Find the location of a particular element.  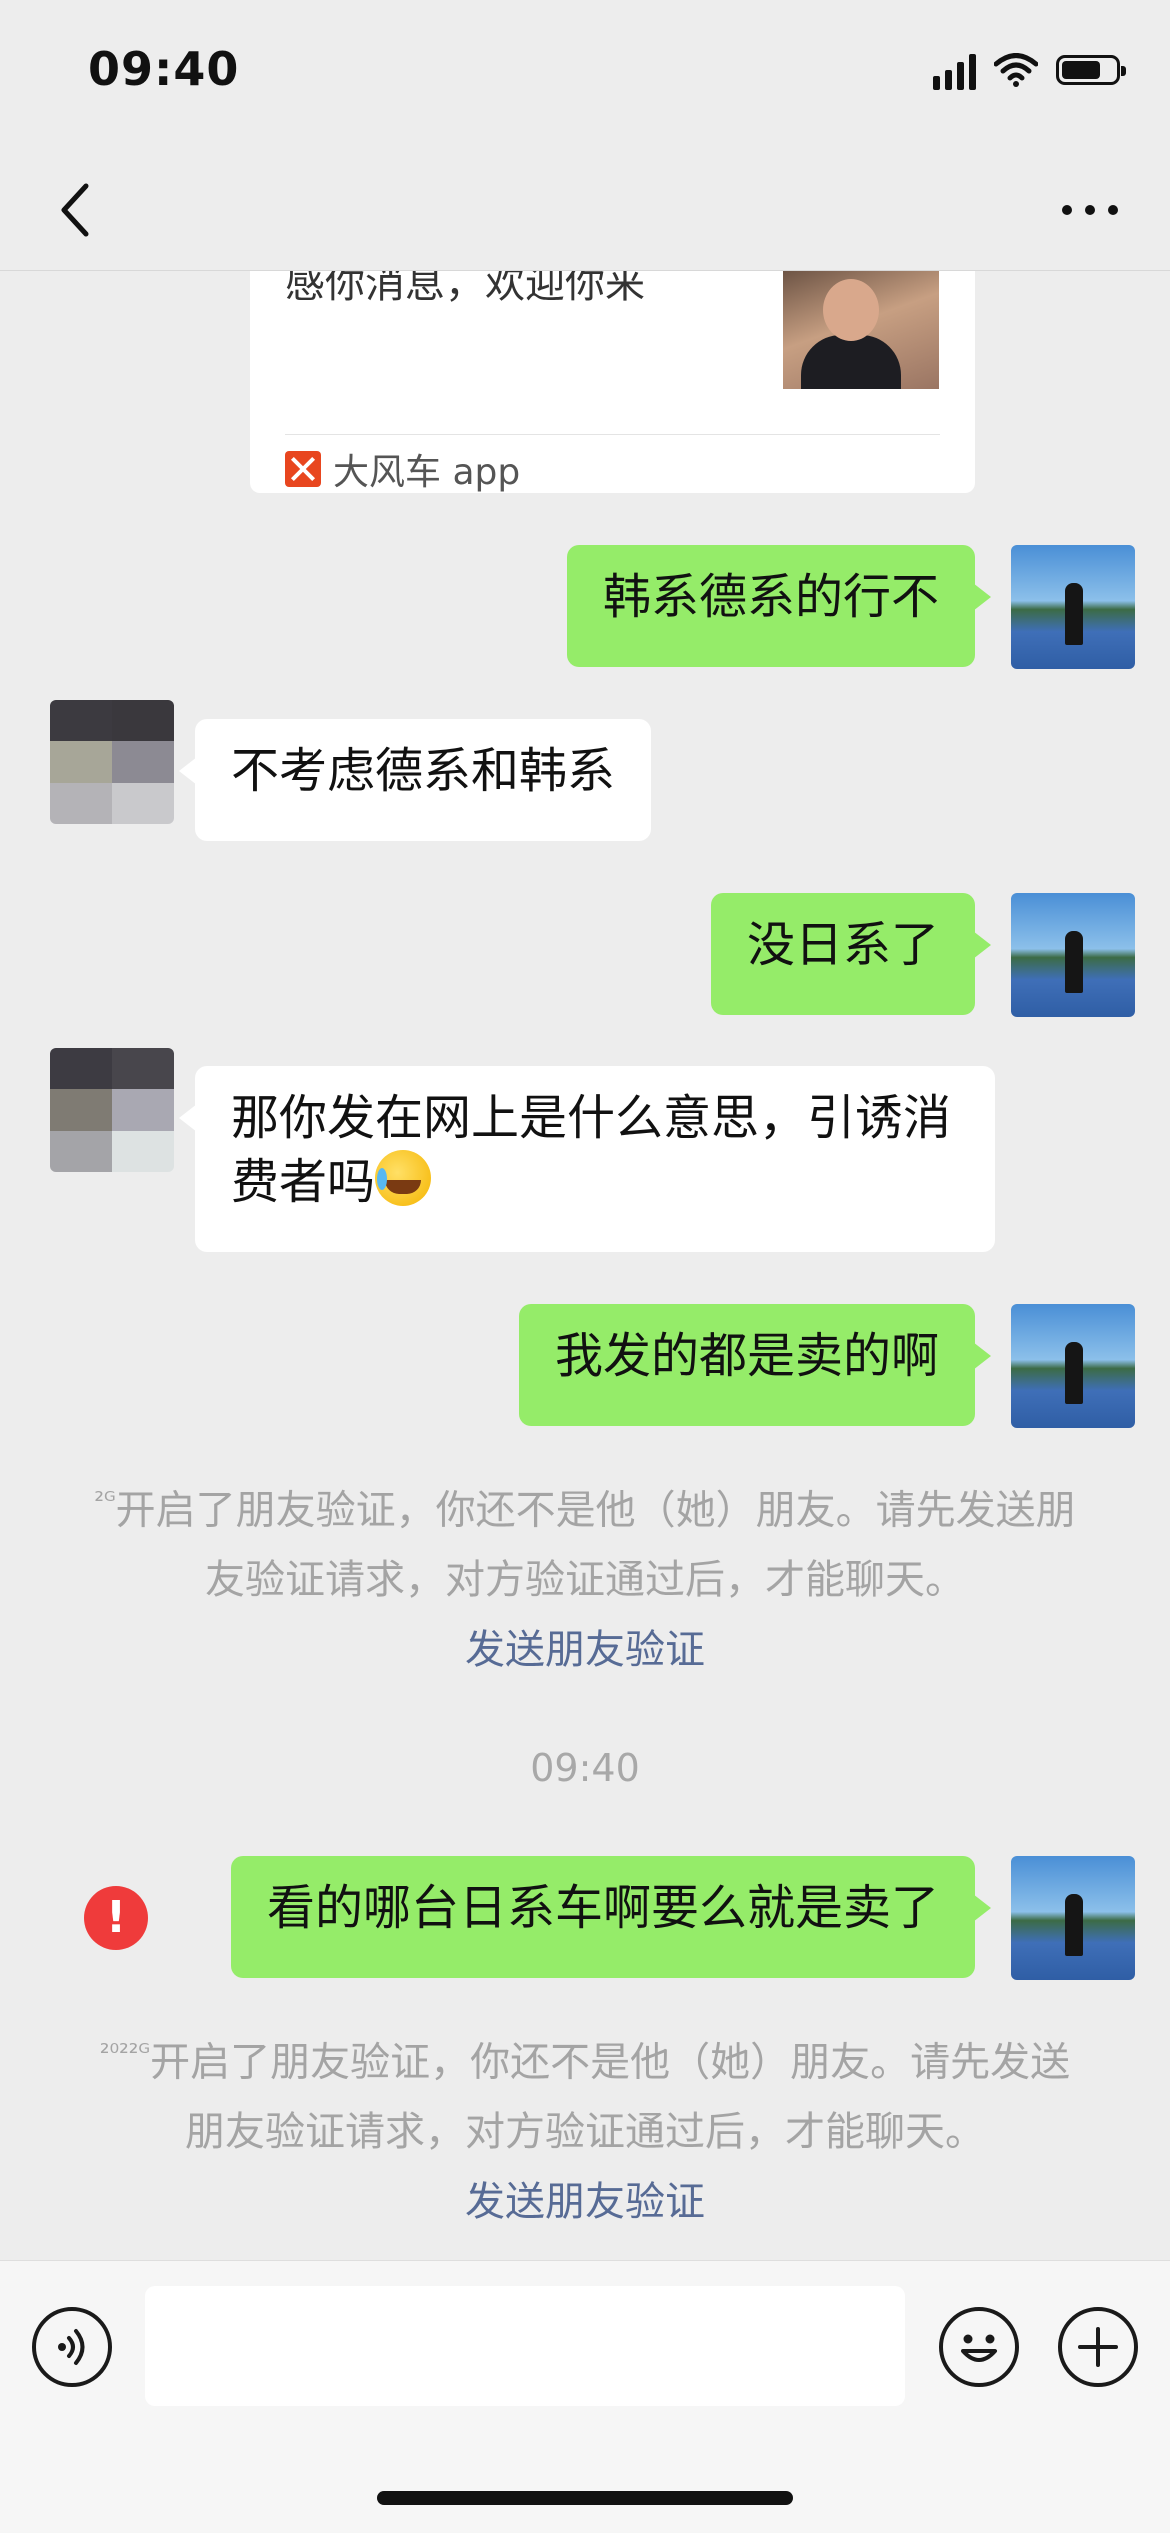

link-card-source: 大风车 app is located at coordinates (402, 469).